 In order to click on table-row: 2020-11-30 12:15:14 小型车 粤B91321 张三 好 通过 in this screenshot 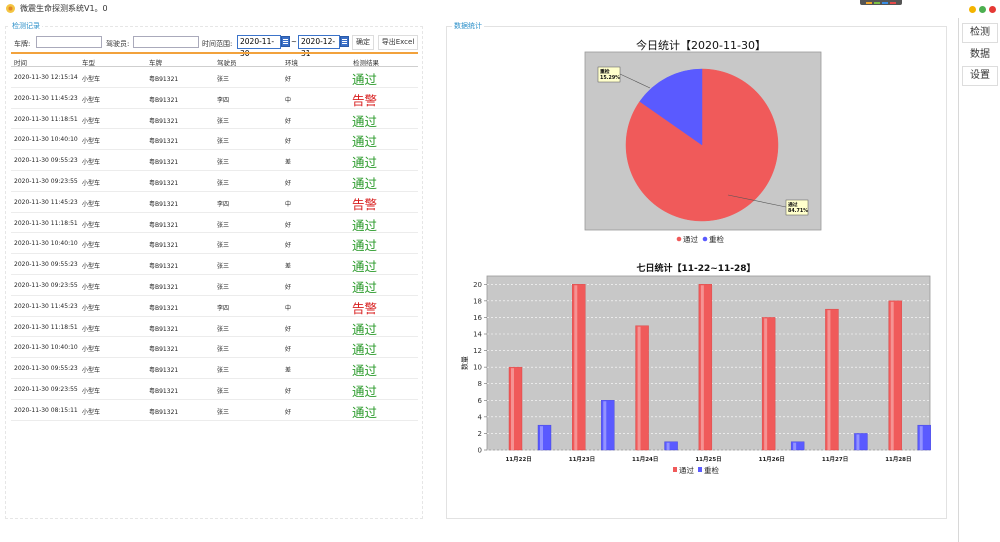, I will do `click(214, 77)`.